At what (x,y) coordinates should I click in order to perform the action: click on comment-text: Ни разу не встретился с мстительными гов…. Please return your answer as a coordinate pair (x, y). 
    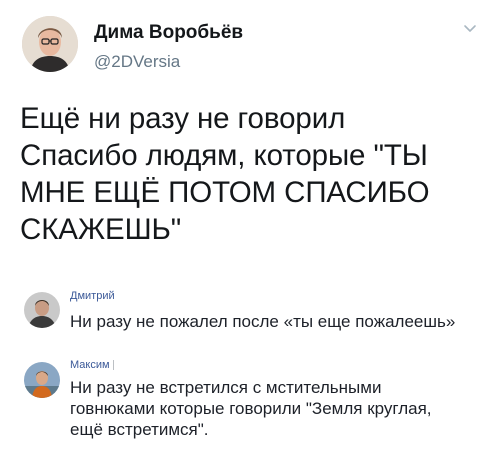
    Looking at the image, I should click on (251, 408).